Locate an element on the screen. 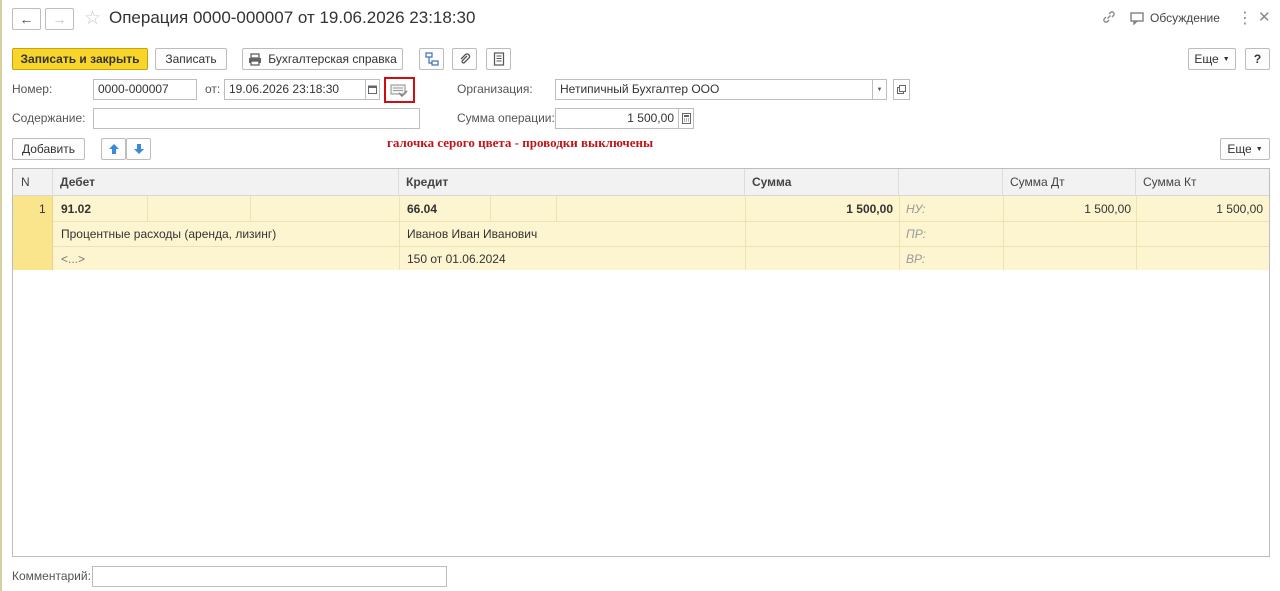  row-sum: 1 500,00 is located at coordinates (819, 209).